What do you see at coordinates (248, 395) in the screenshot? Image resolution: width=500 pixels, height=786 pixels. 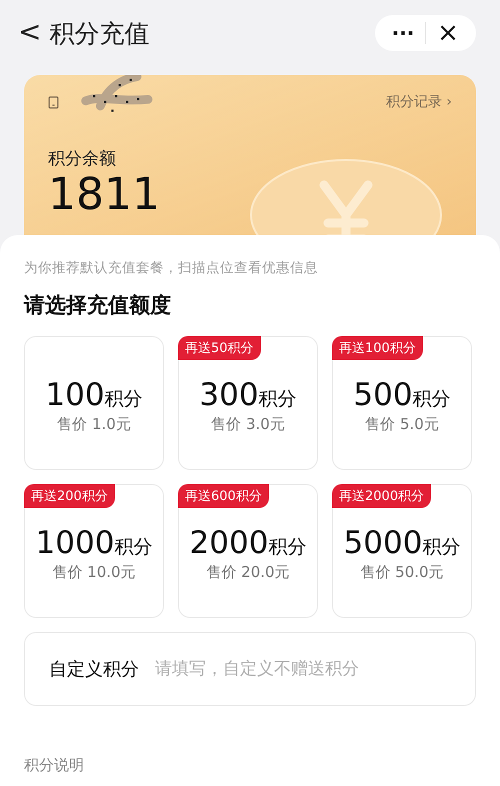 I see `package-amount: 300积分` at bounding box center [248, 395].